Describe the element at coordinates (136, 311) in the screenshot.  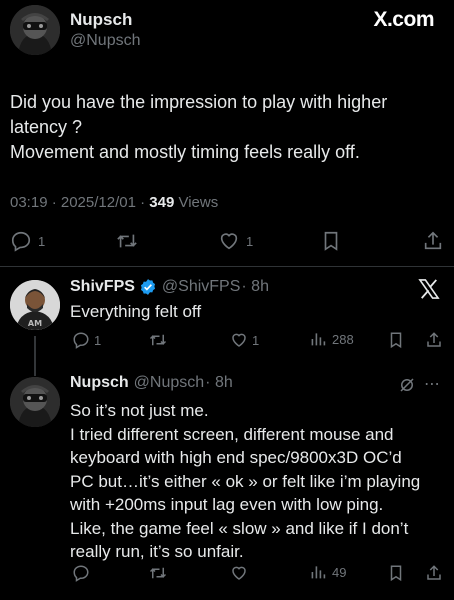
I see `reply-text: Everything felt off` at that location.